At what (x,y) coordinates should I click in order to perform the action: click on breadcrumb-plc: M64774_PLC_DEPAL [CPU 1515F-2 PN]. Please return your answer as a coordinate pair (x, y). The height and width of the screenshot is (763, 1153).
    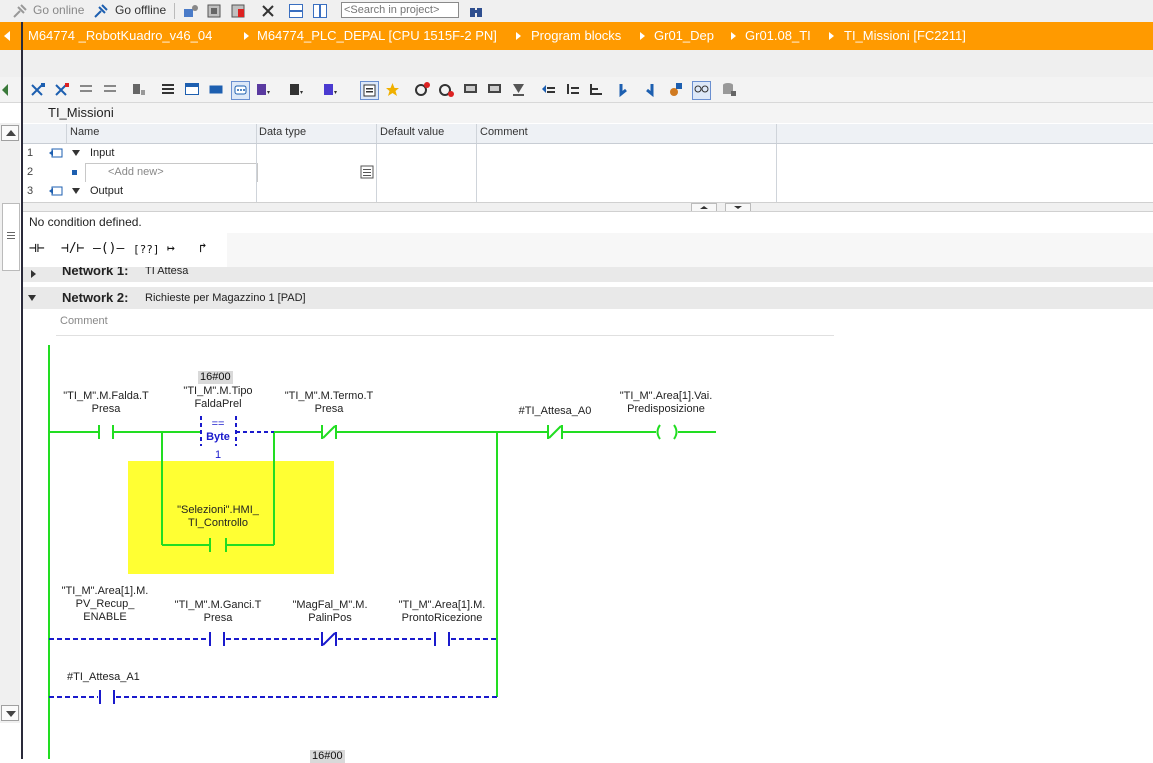
    Looking at the image, I should click on (377, 35).